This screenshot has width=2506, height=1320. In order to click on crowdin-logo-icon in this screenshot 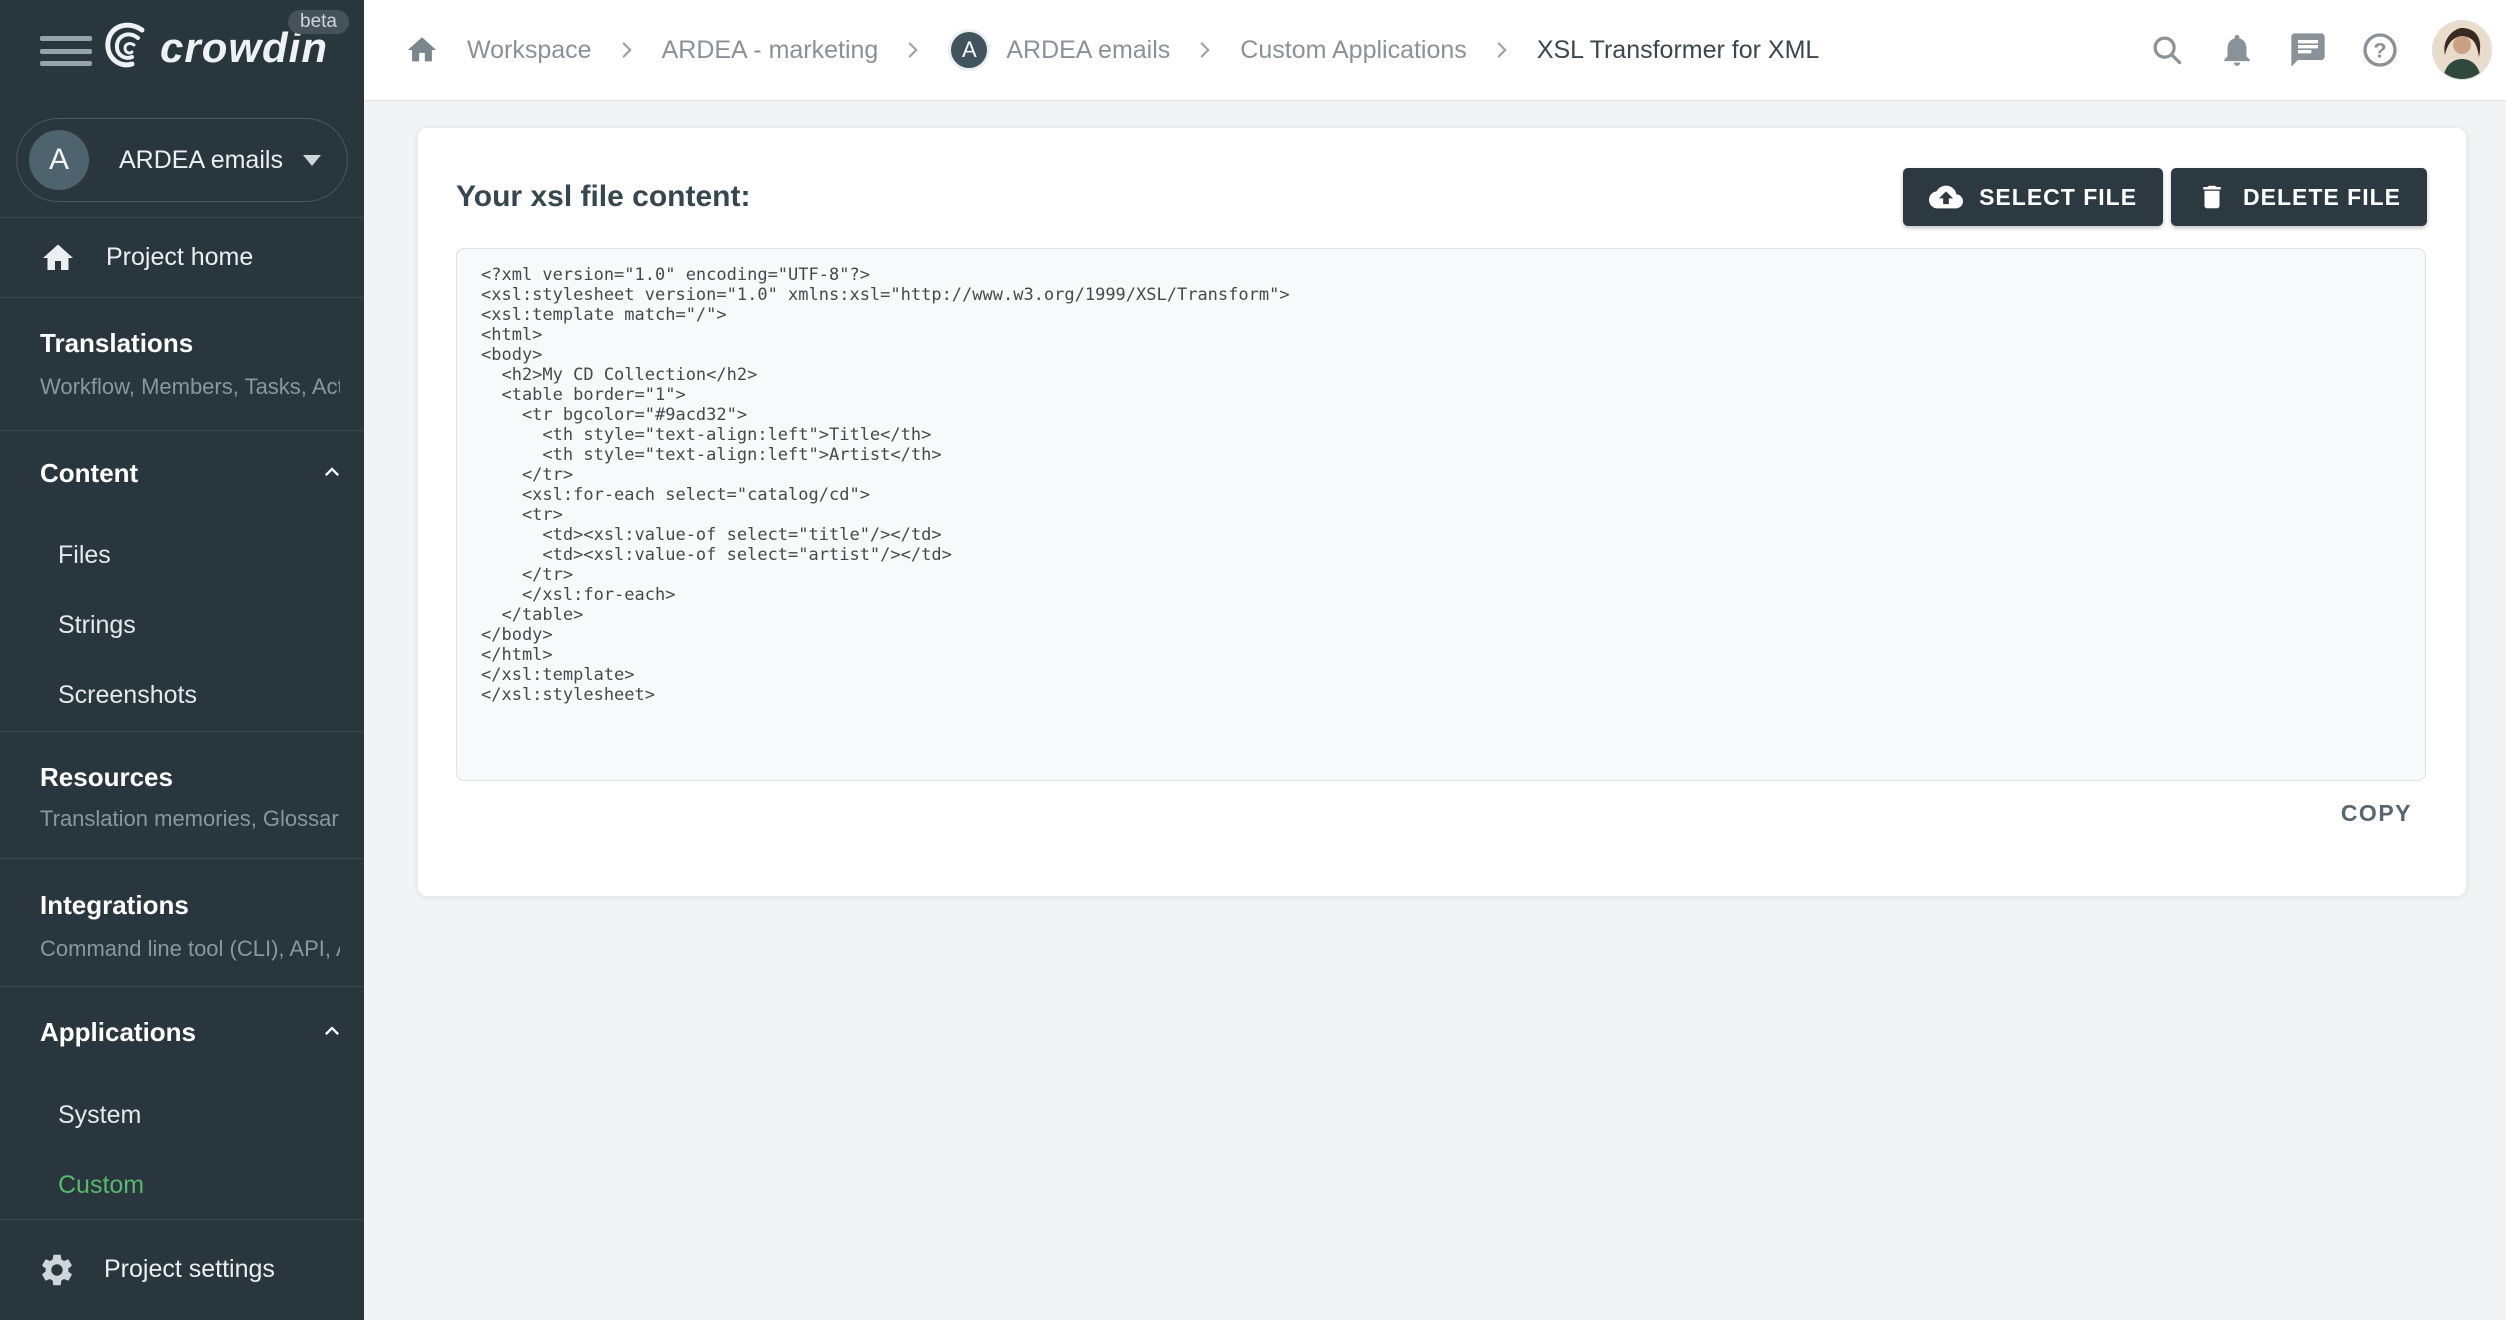, I will do `click(125, 47)`.